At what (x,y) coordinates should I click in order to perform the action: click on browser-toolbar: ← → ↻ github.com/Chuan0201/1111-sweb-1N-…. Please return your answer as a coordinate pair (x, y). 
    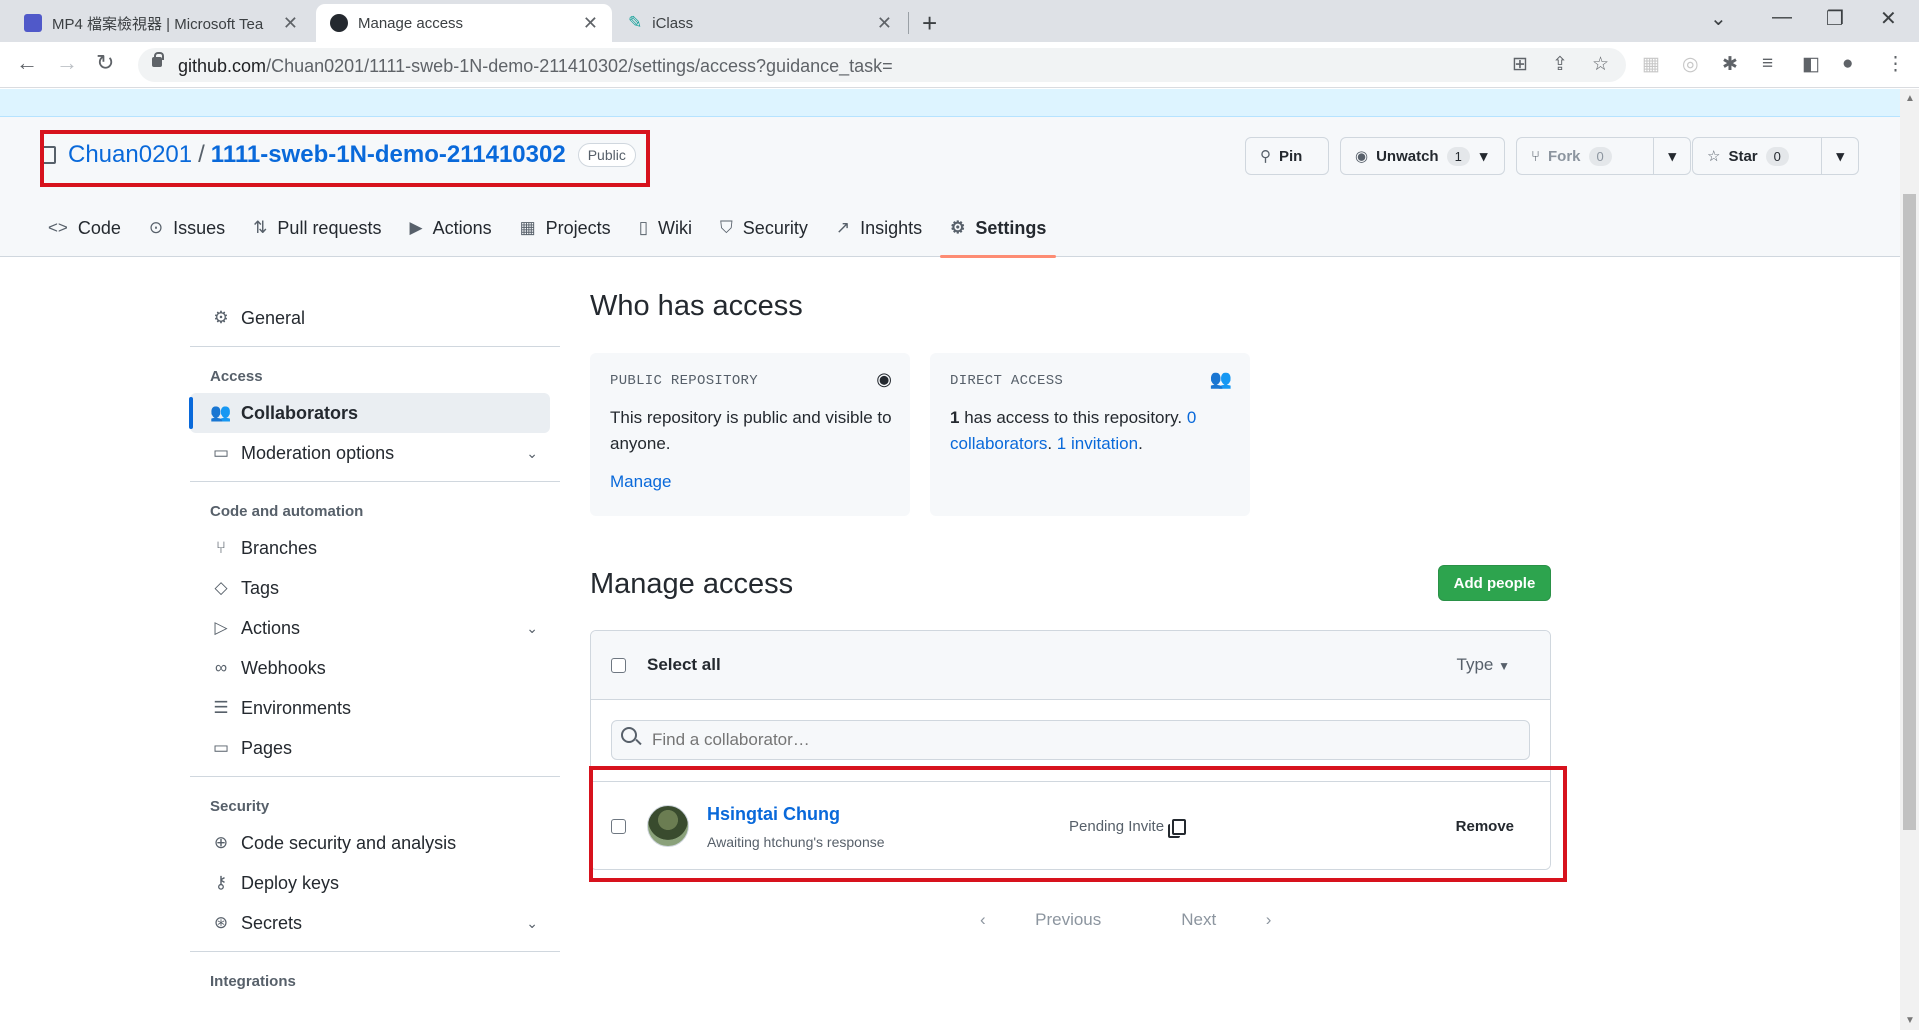
    Looking at the image, I should click on (959, 65).